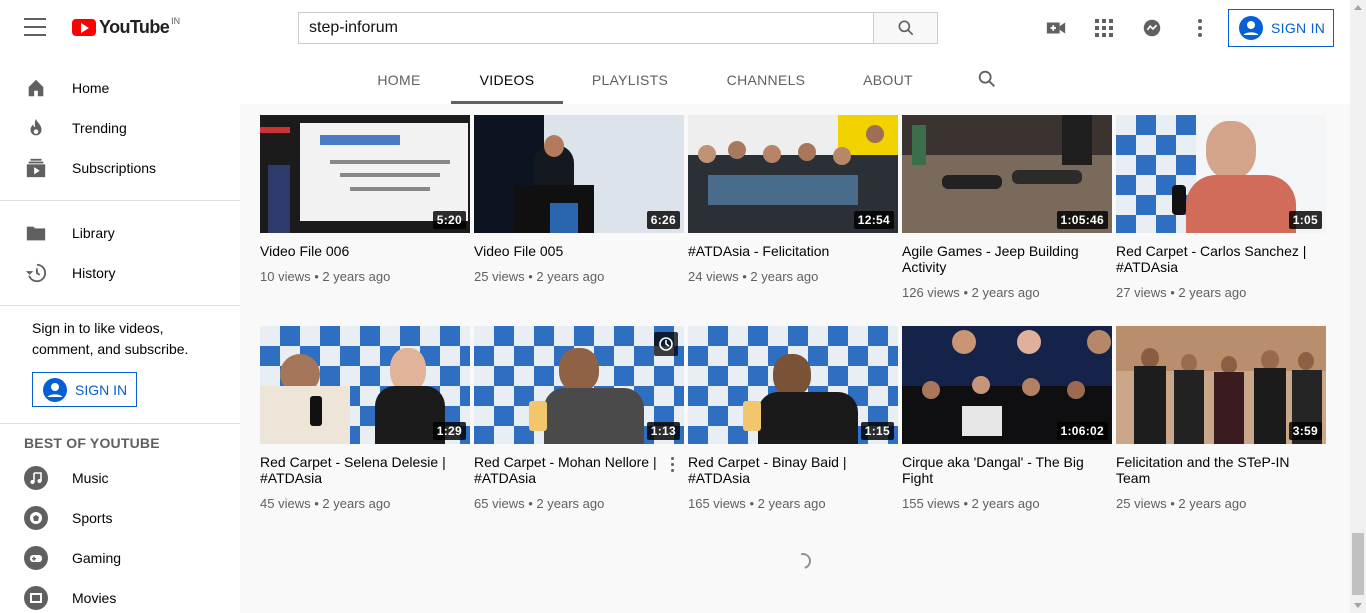 This screenshot has height=613, width=1366. Describe the element at coordinates (579, 503) in the screenshot. I see `video-meta: 65 views • 2 years ago` at that location.